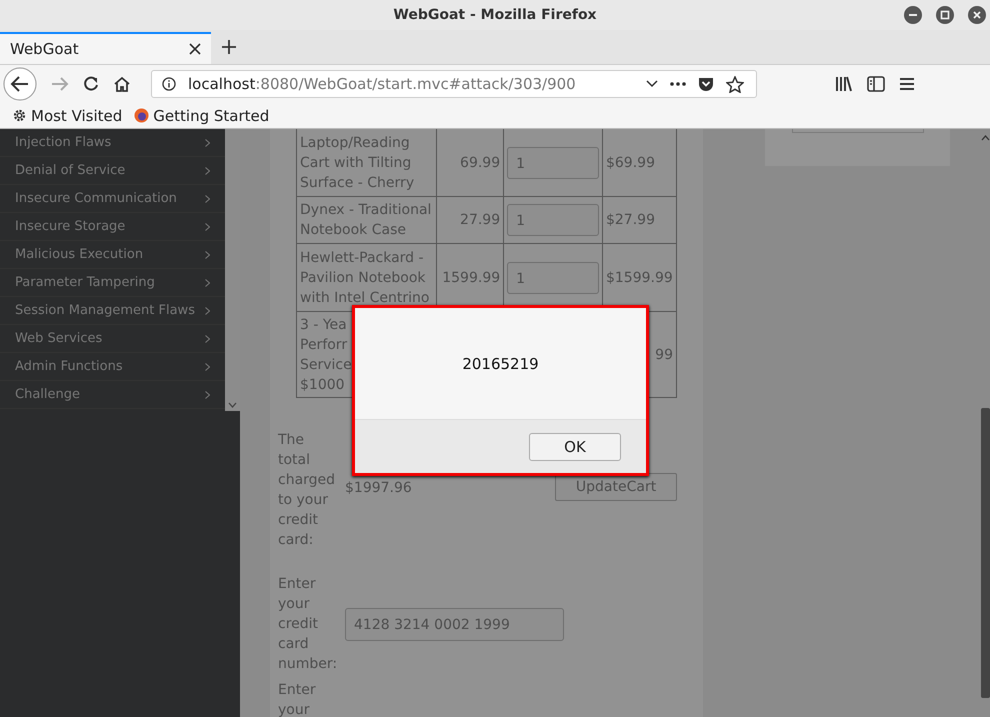  What do you see at coordinates (480, 220) in the screenshot?
I see `price-text: 27.99` at bounding box center [480, 220].